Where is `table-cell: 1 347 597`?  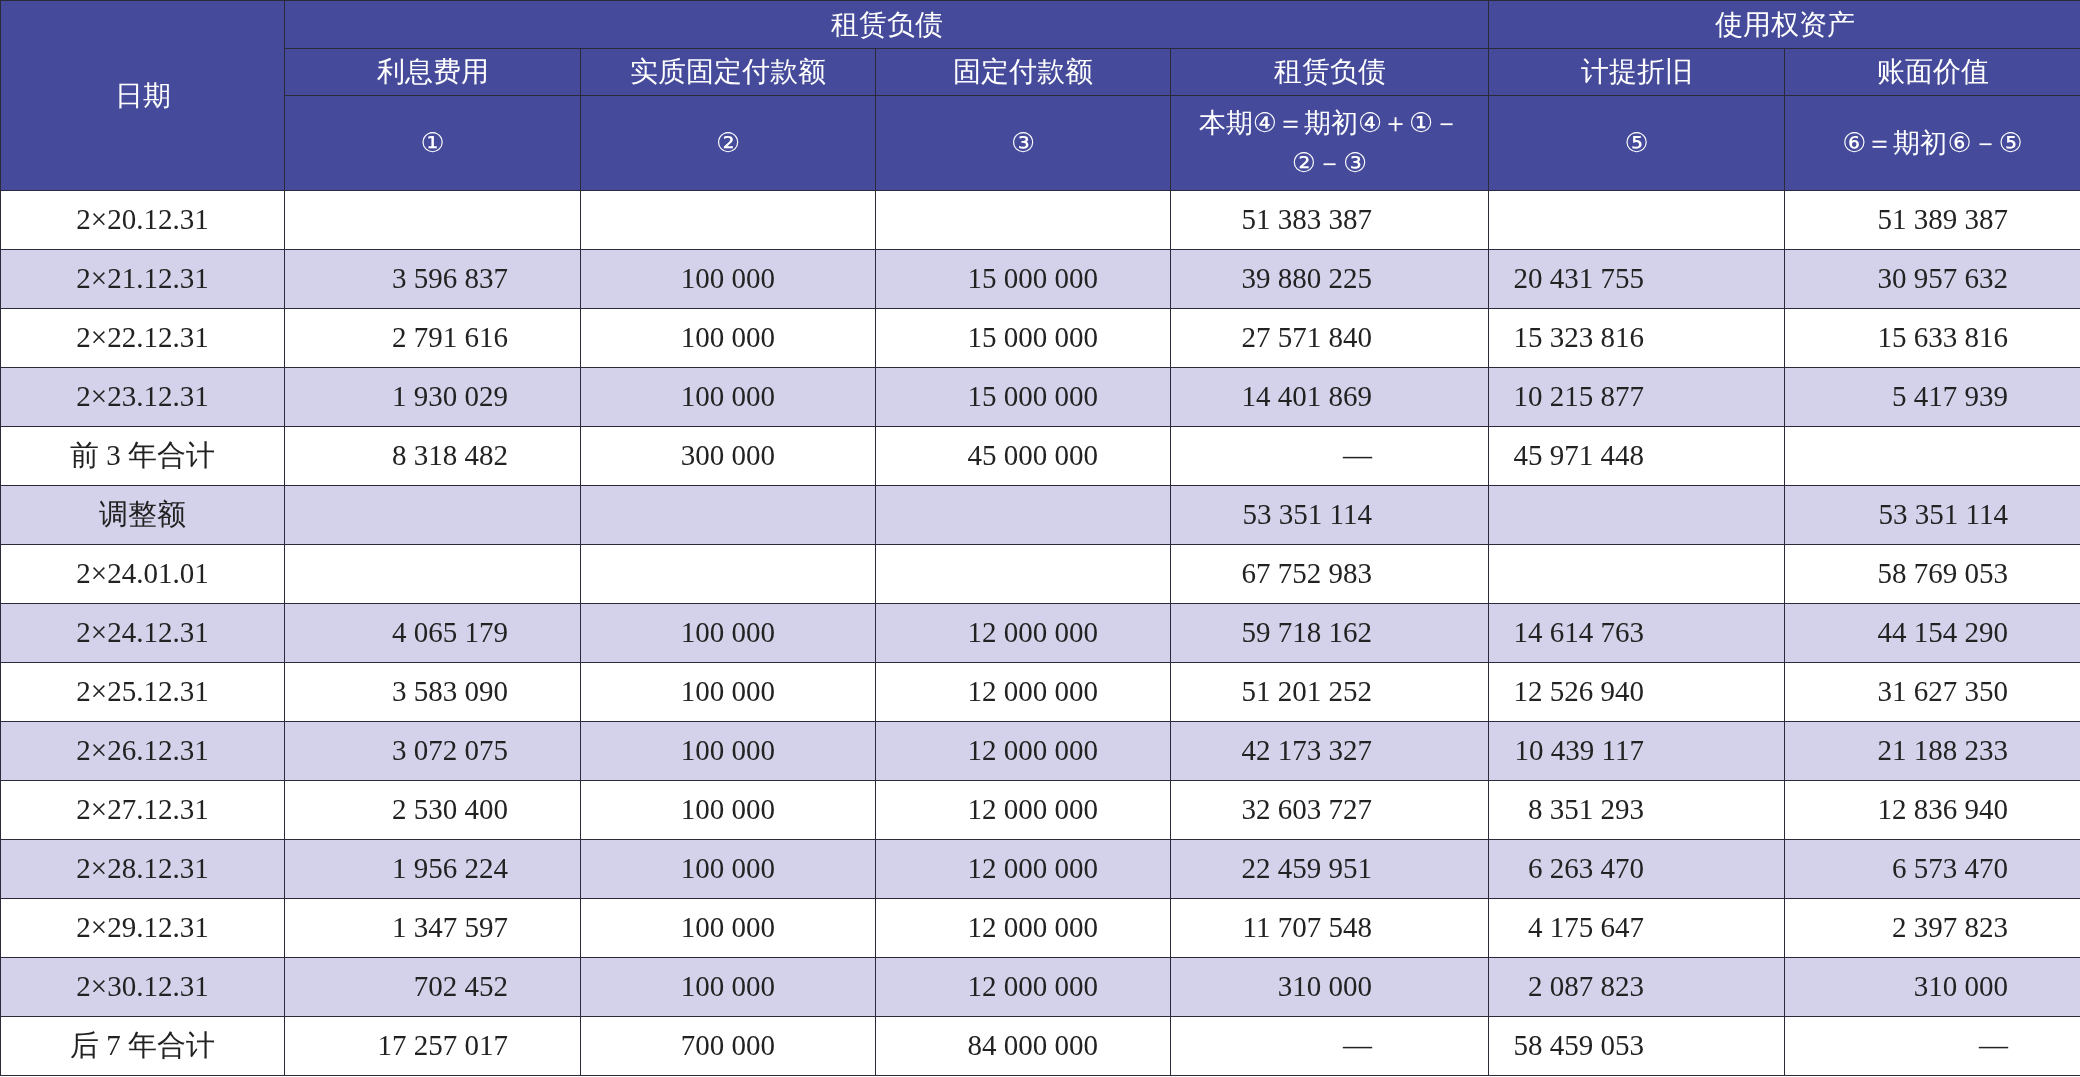 table-cell: 1 347 597 is located at coordinates (432, 928).